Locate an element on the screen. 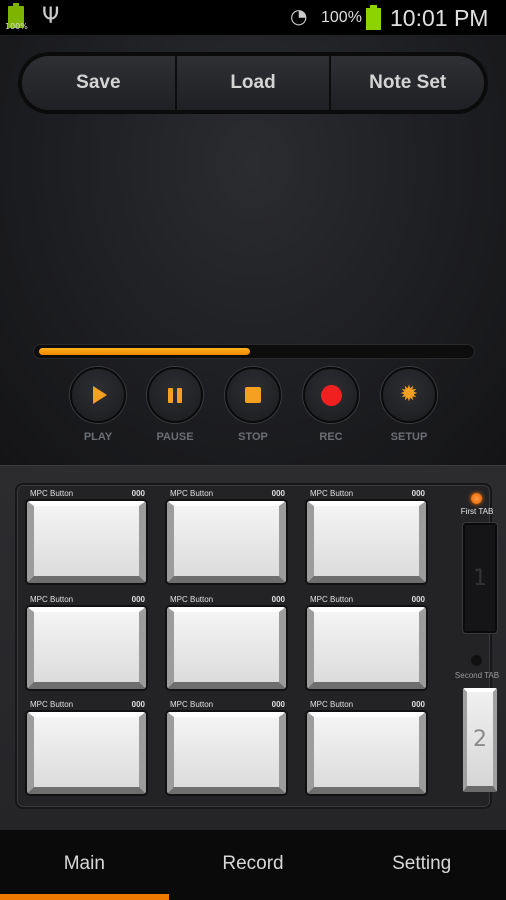 Image resolution: width=506 pixels, height=900 pixels. setup-icon: ✹ is located at coordinates (409, 394).